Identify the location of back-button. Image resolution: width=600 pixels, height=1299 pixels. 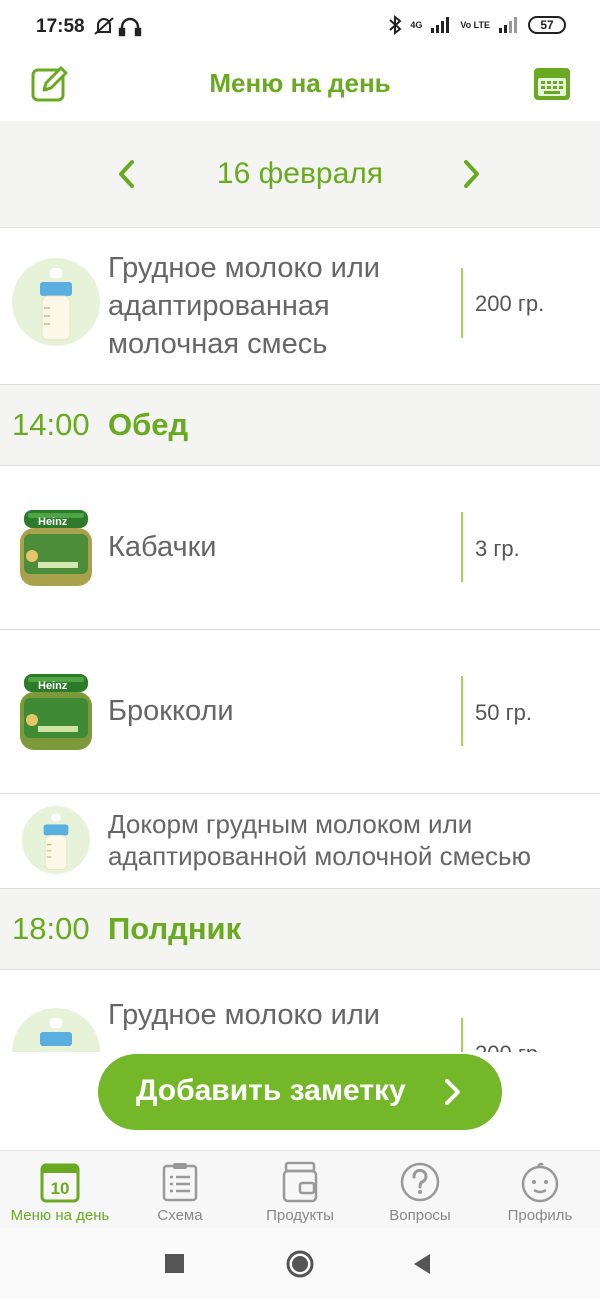
(422, 1264).